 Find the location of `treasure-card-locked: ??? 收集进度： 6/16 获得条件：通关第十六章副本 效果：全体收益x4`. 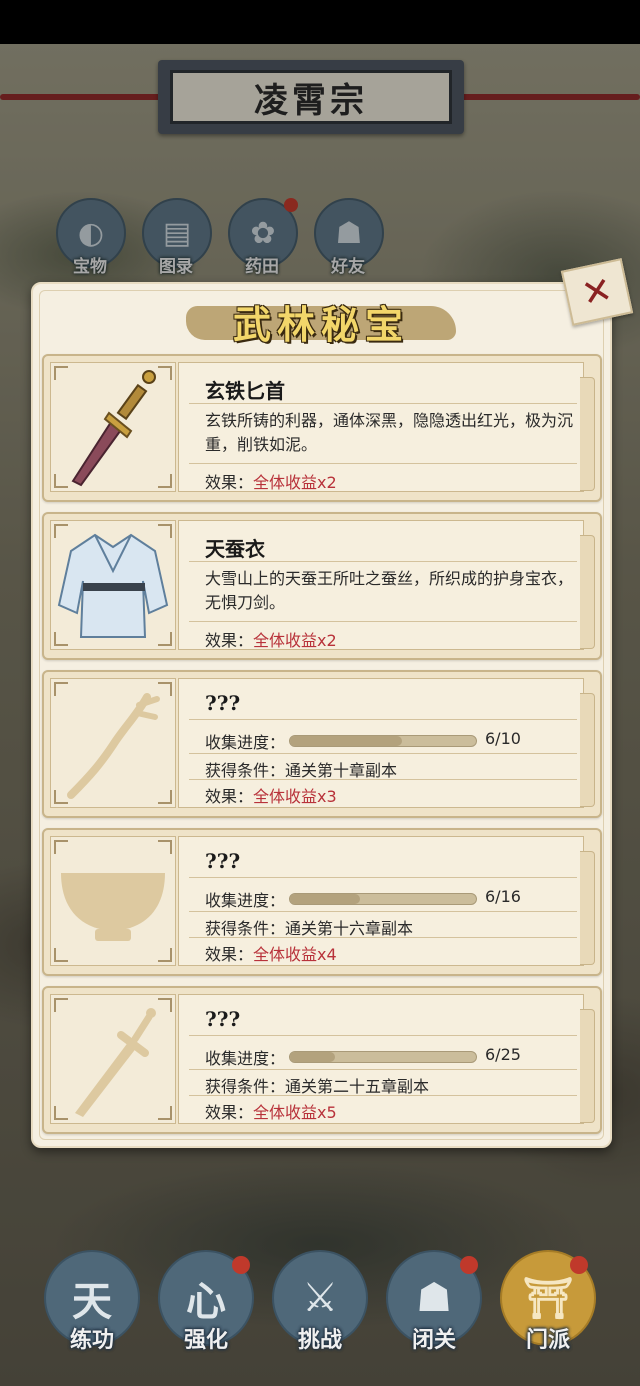

treasure-card-locked: ??? 收集进度： 6/16 获得条件：通关第十六章副本 效果：全体收益x4 is located at coordinates (322, 902).